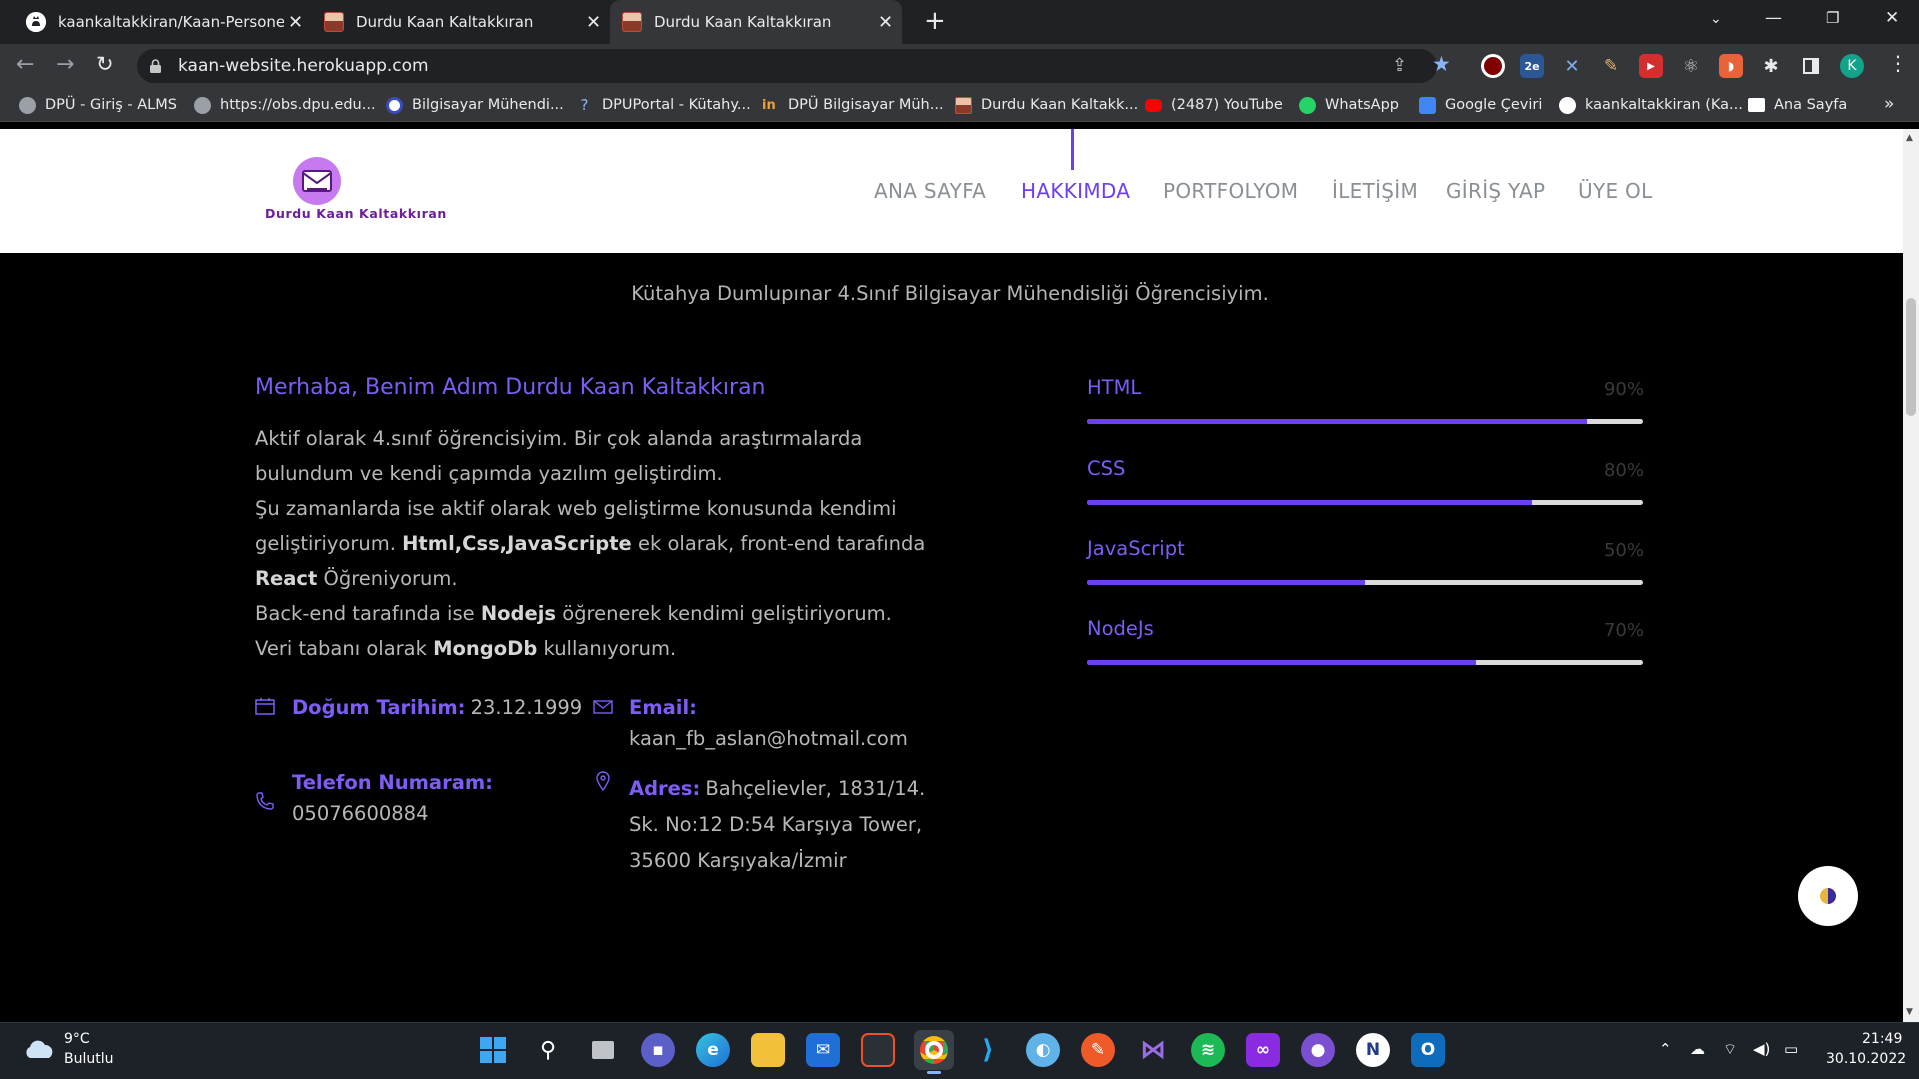  I want to click on spotify-icon: ≋, so click(1208, 1050).